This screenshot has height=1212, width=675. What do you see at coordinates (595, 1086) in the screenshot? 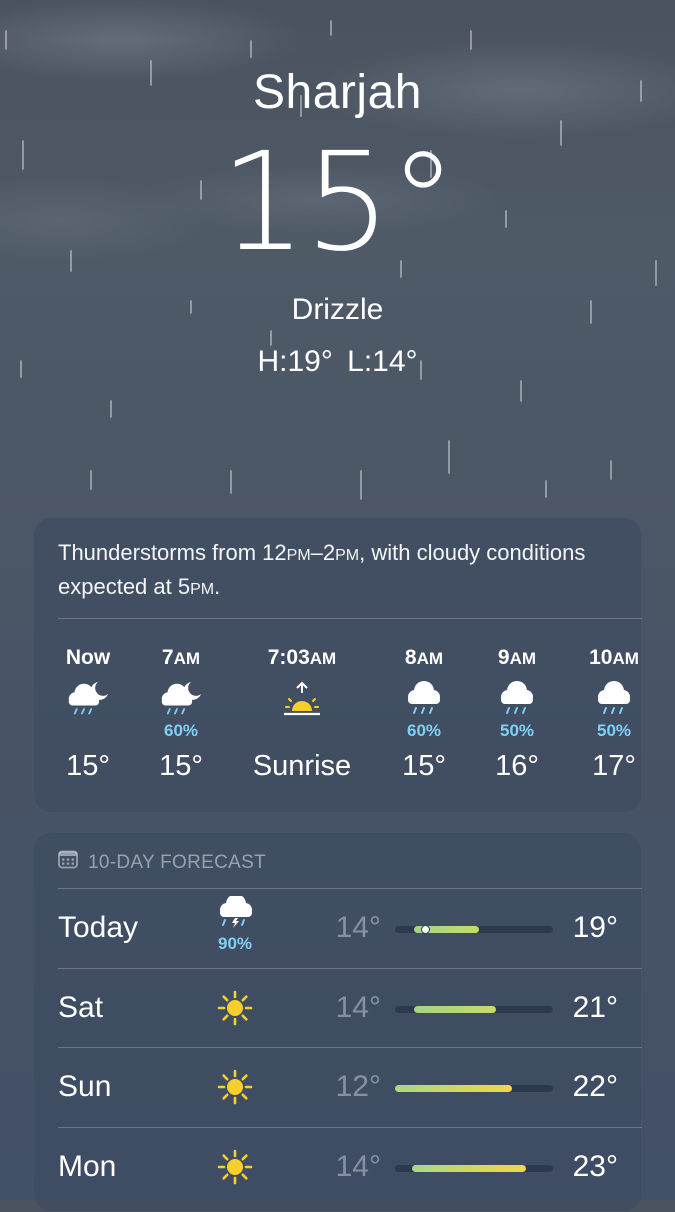
I see `high-temperature: 22°` at bounding box center [595, 1086].